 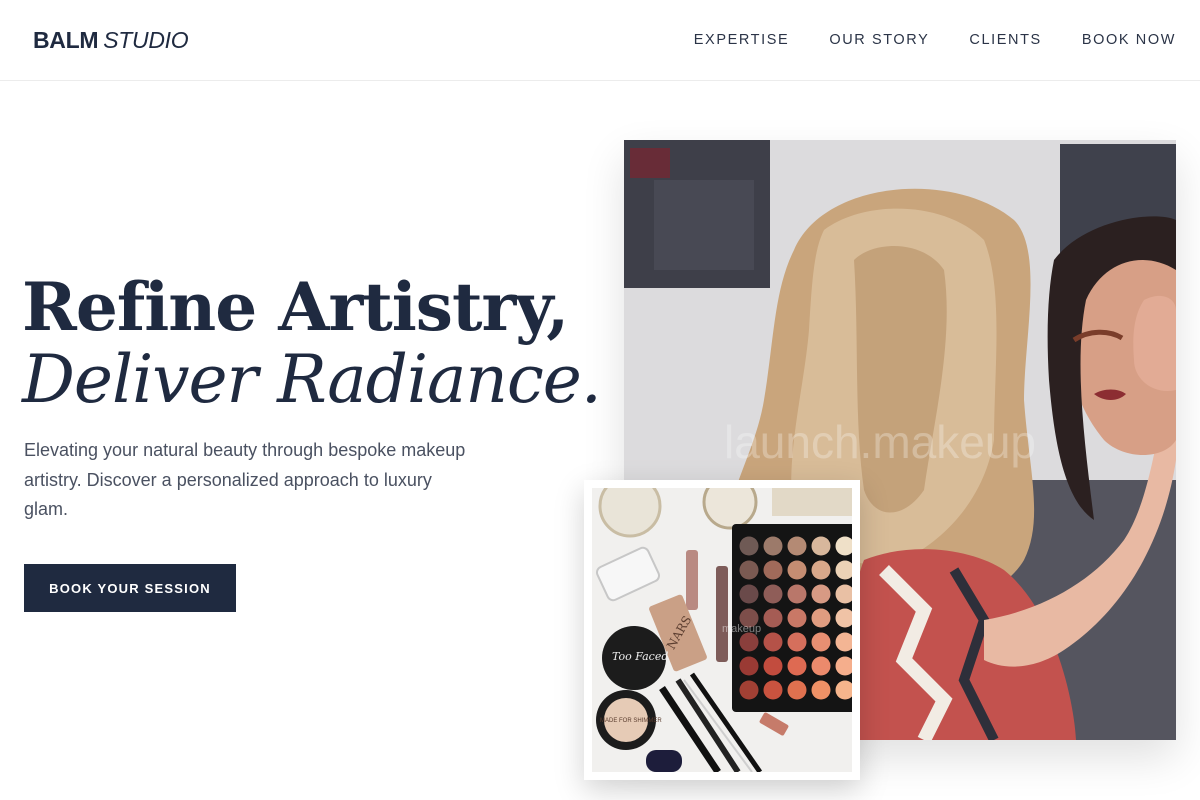 I want to click on nav-link-expertise: EXPERTISE, so click(x=742, y=40).